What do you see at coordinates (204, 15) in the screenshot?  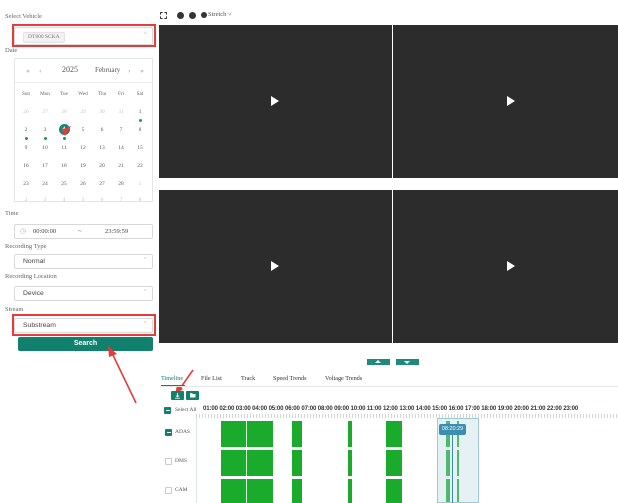 I see `stop-all-icon` at bounding box center [204, 15].